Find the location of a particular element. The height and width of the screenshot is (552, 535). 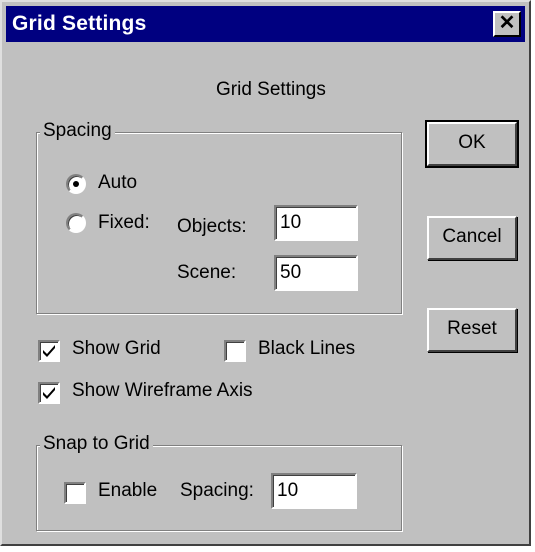

show-wireframe-axis-checkbox is located at coordinates (49, 393).